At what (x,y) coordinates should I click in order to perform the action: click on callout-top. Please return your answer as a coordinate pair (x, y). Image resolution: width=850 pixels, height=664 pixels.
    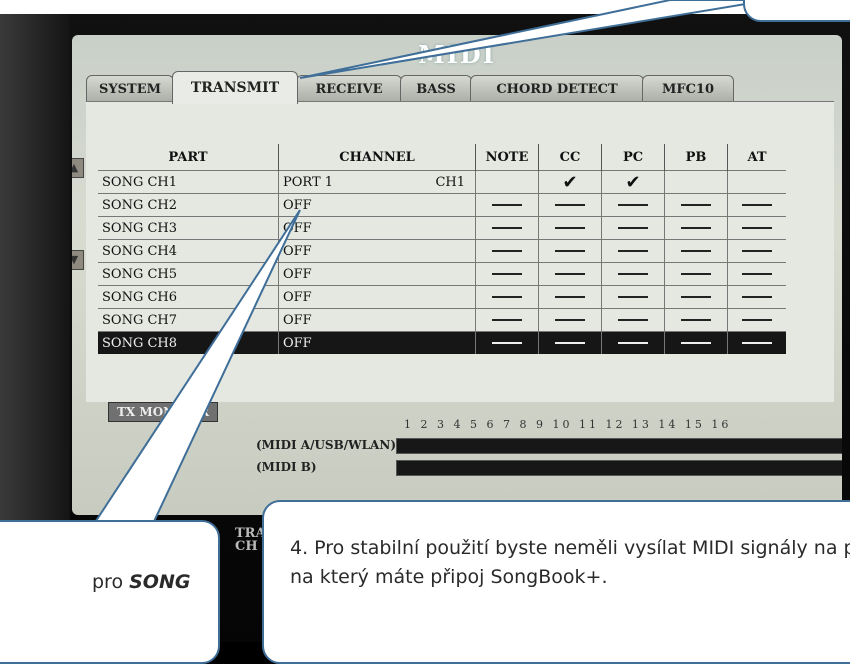
    Looking at the image, I should click on (796, 11).